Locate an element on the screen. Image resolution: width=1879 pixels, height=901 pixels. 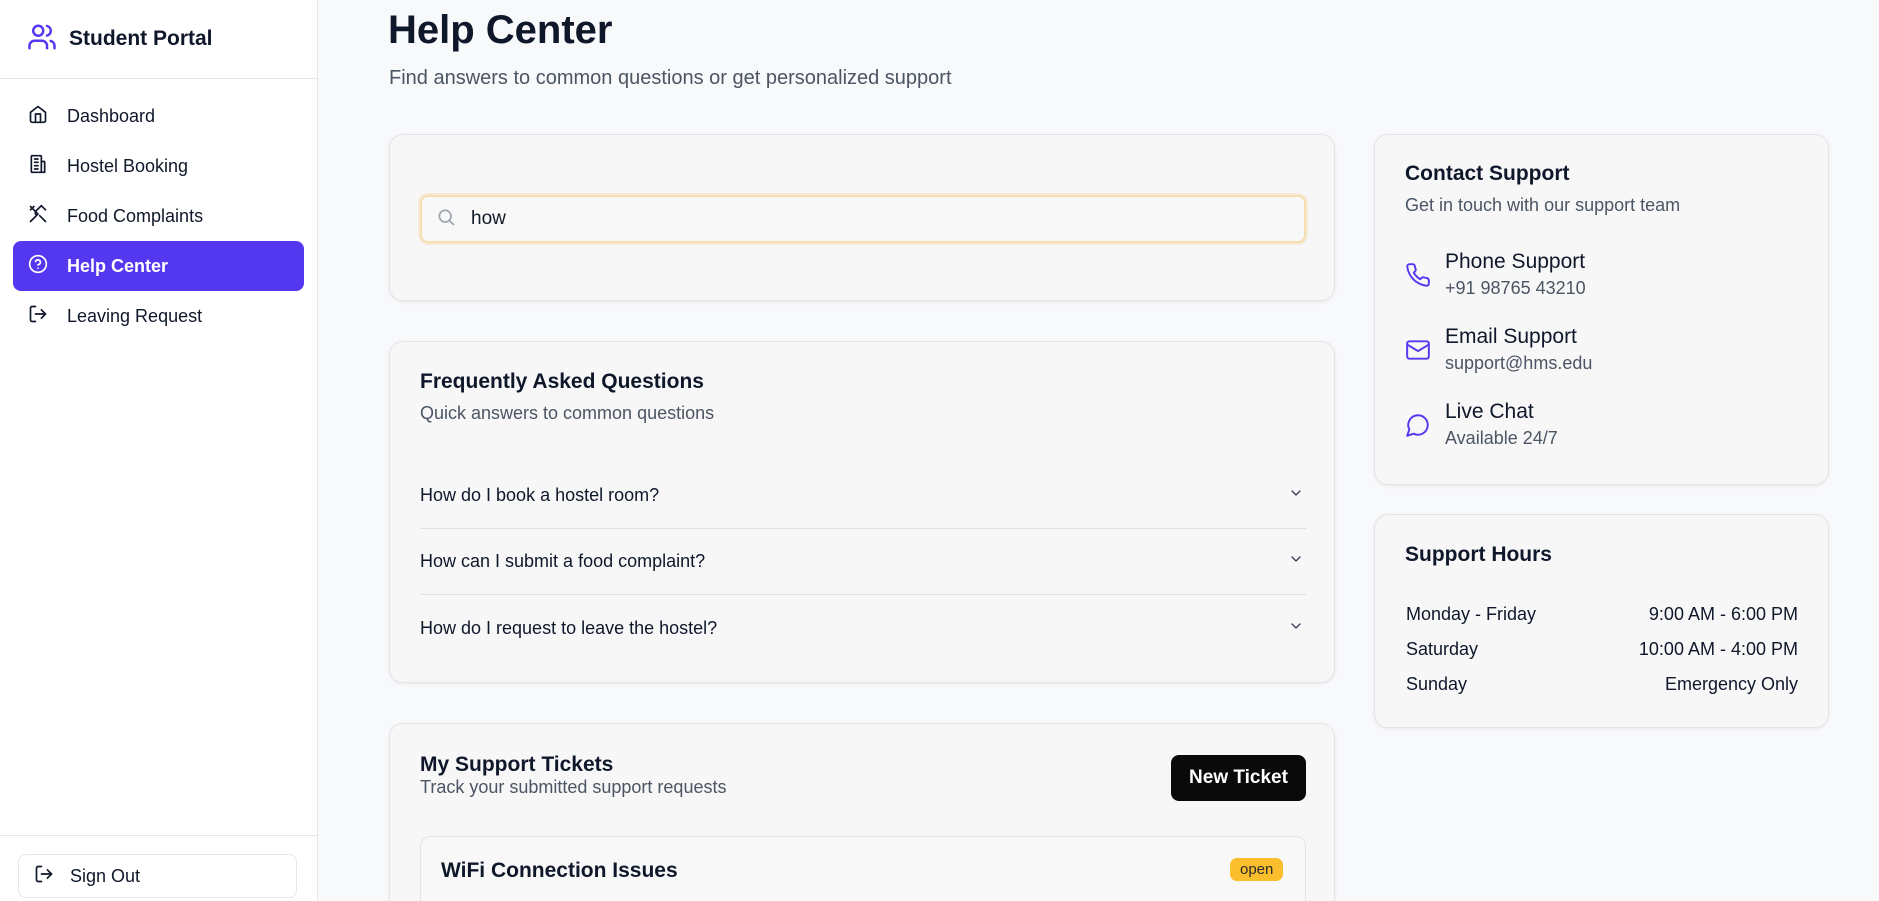
building-icon is located at coordinates (38, 166).